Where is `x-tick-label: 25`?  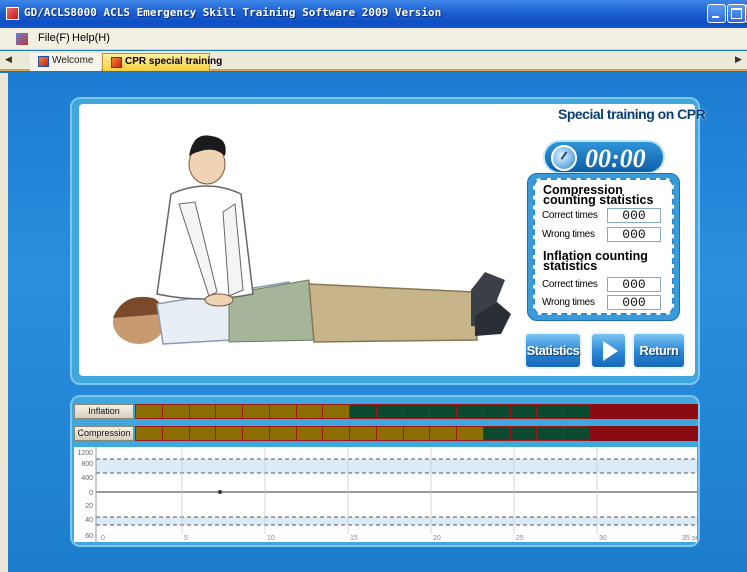 x-tick-label: 25 is located at coordinates (520, 538).